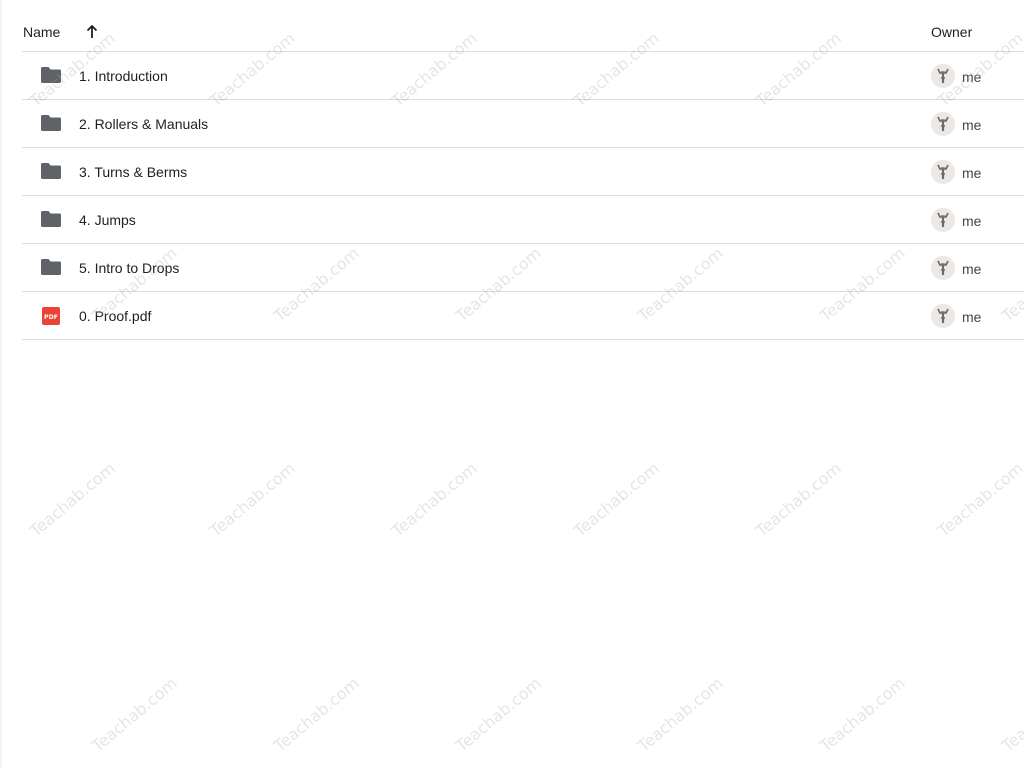  I want to click on file-row: 1. Introduction me, so click(523, 76).